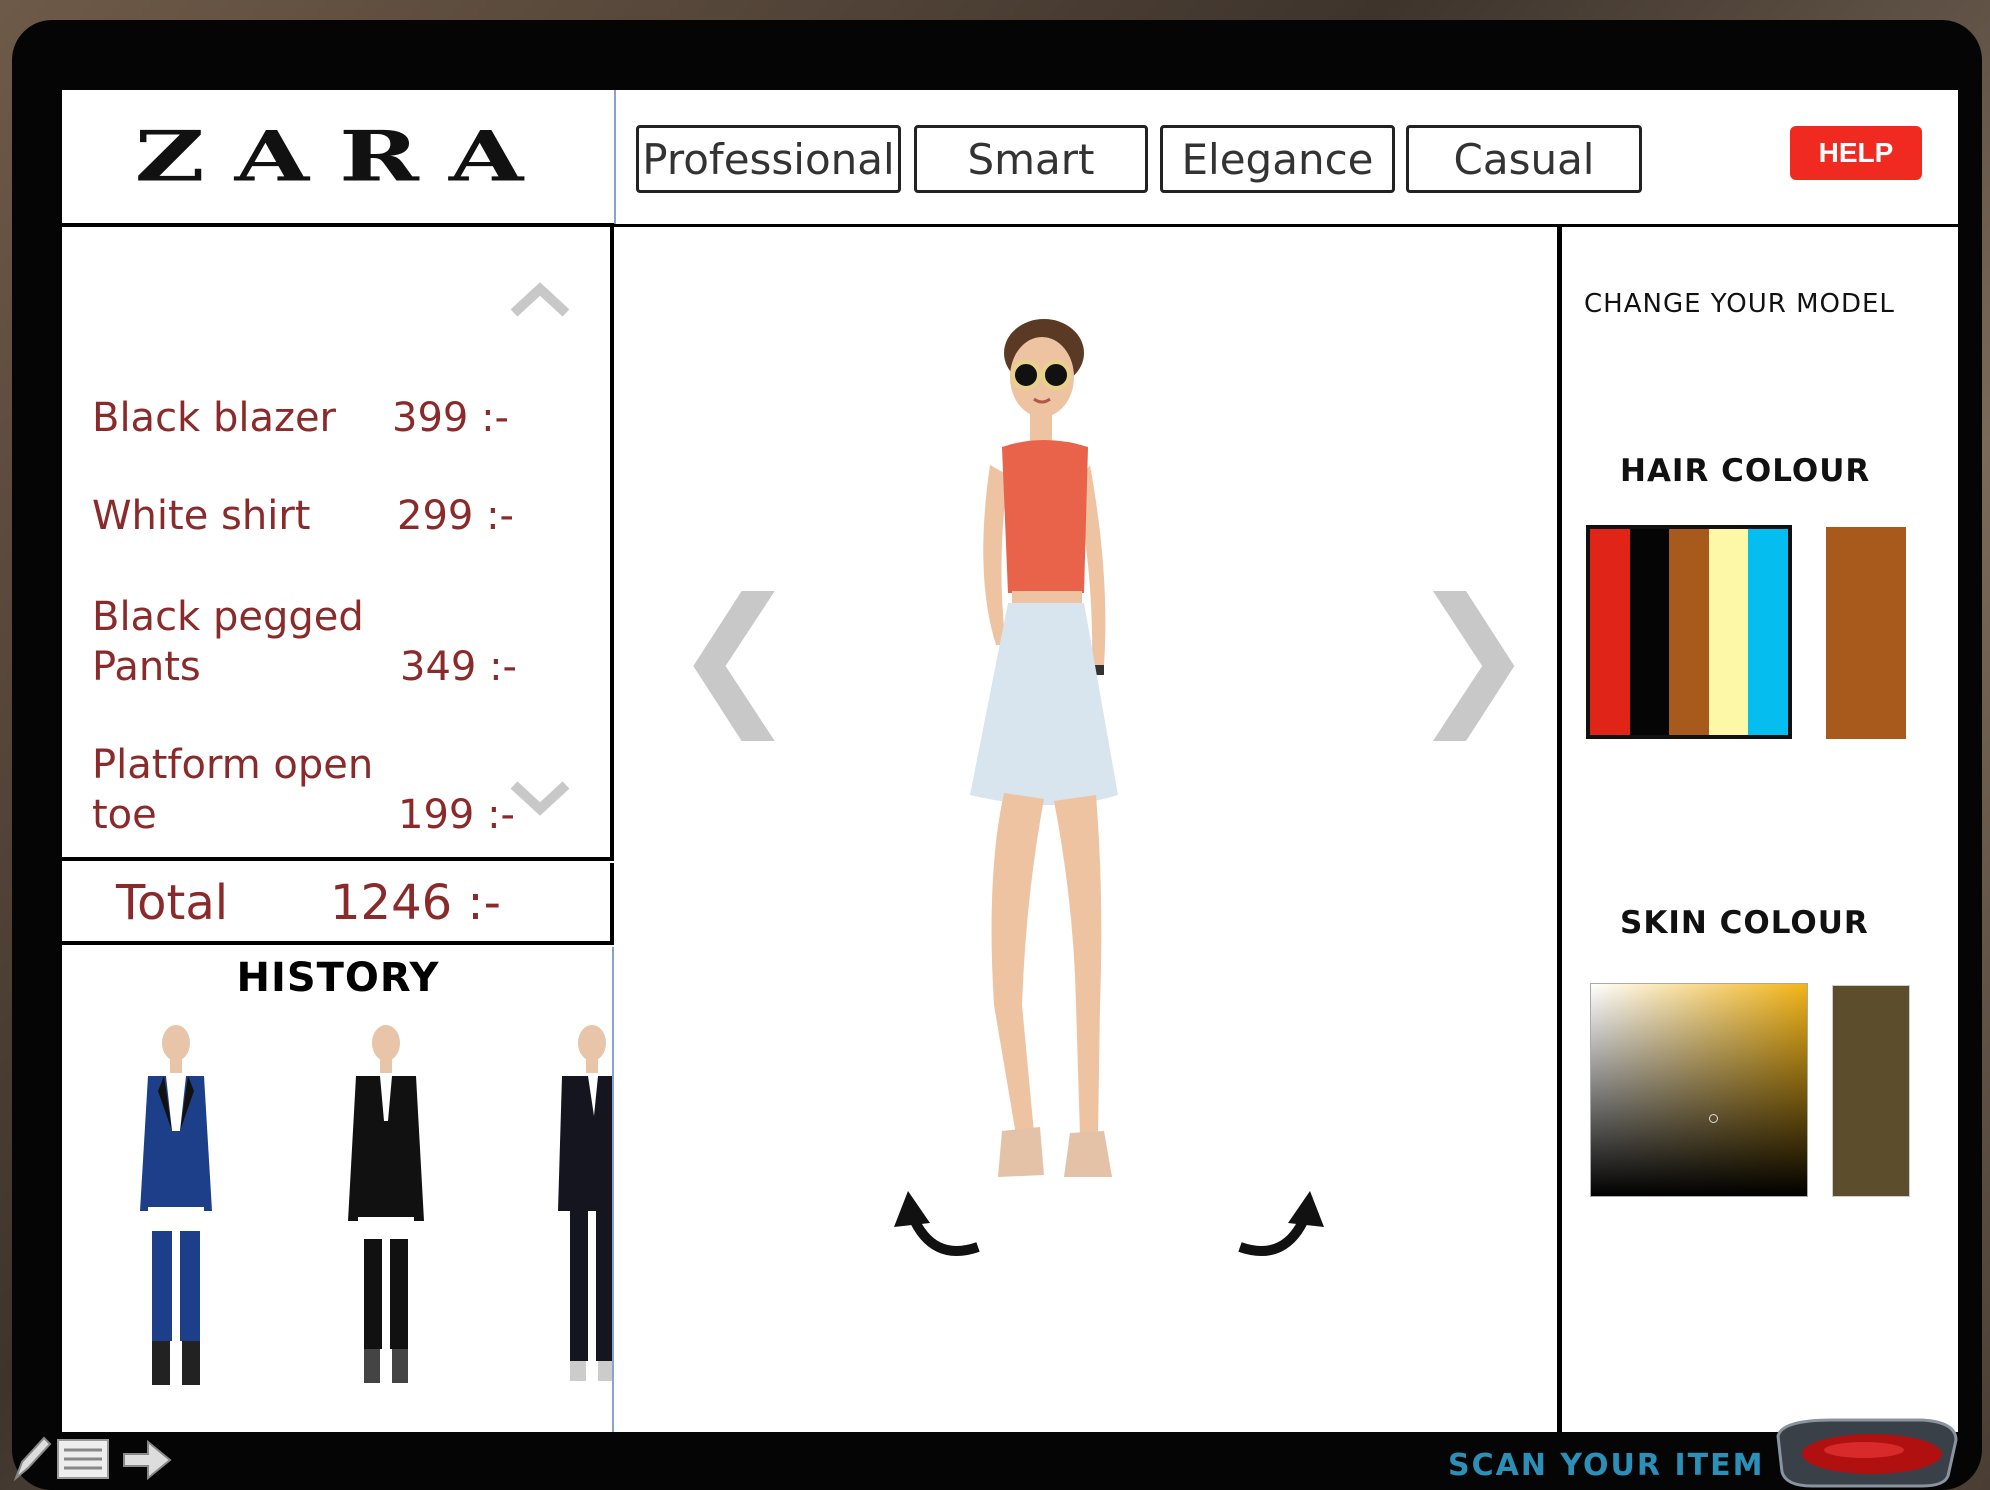 This screenshot has width=1990, height=1490. What do you see at coordinates (1281, 1227) in the screenshot?
I see `rotate-right-icon` at bounding box center [1281, 1227].